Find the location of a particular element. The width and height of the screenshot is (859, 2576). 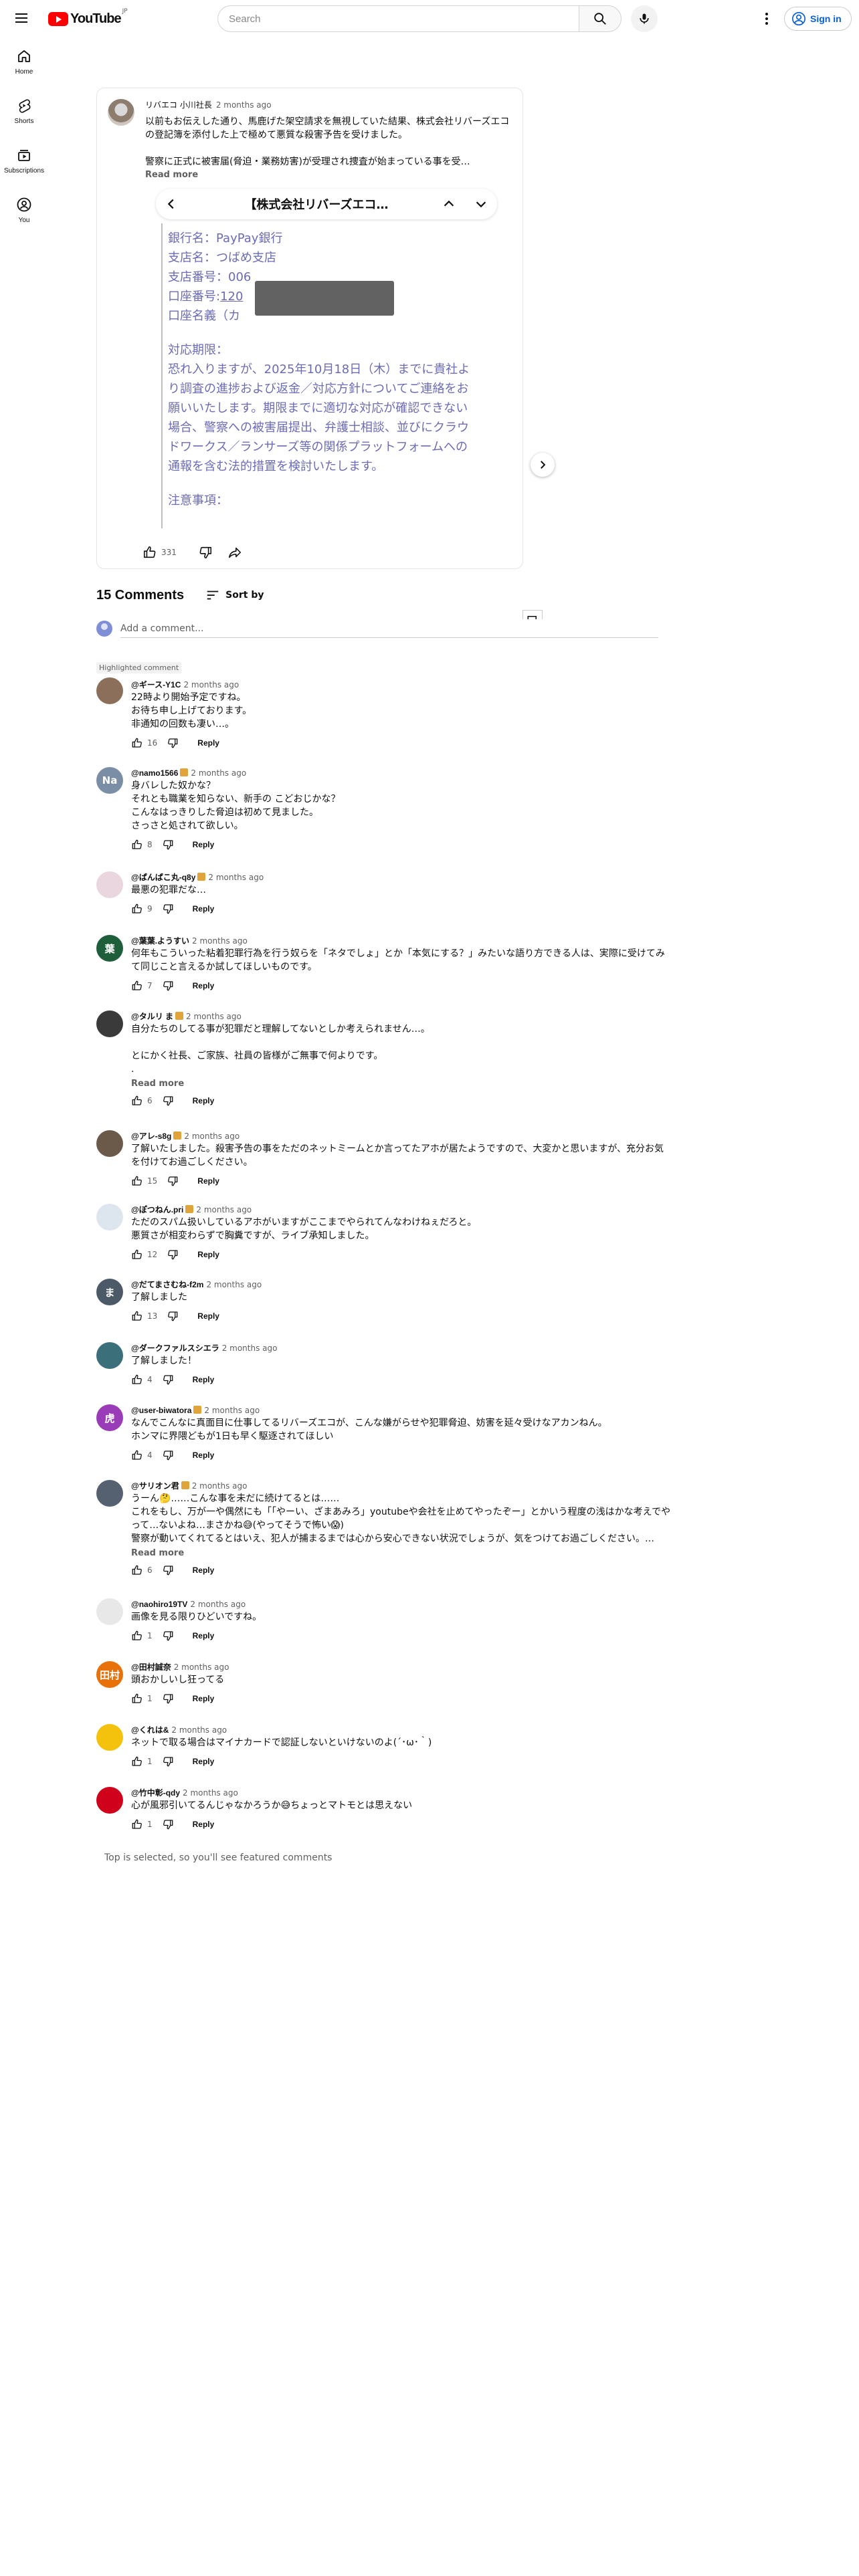

comment-avatar: ま is located at coordinates (109, 1292).